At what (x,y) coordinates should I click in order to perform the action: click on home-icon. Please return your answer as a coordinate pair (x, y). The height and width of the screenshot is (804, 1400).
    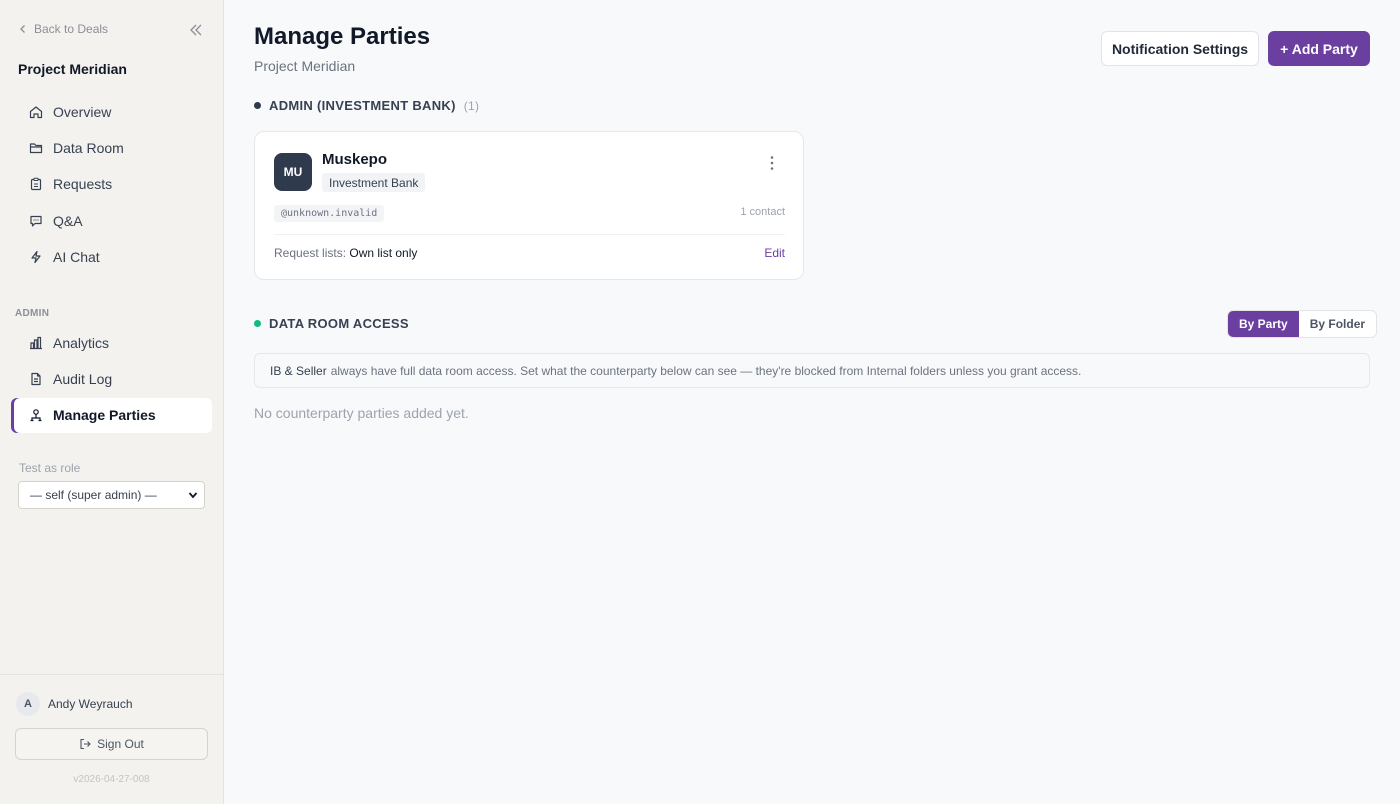
    Looking at the image, I should click on (36, 111).